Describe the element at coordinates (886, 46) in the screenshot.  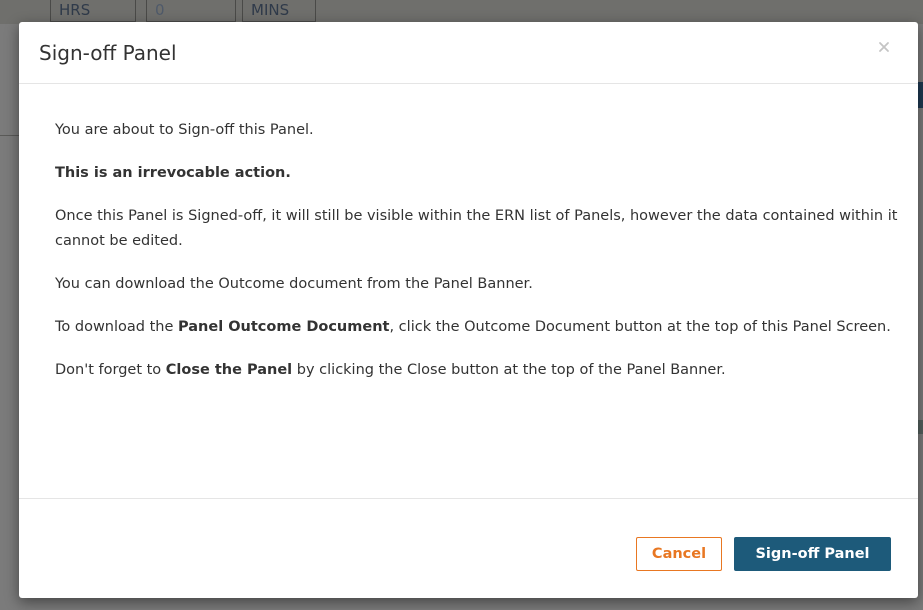
I see `close-icon` at that location.